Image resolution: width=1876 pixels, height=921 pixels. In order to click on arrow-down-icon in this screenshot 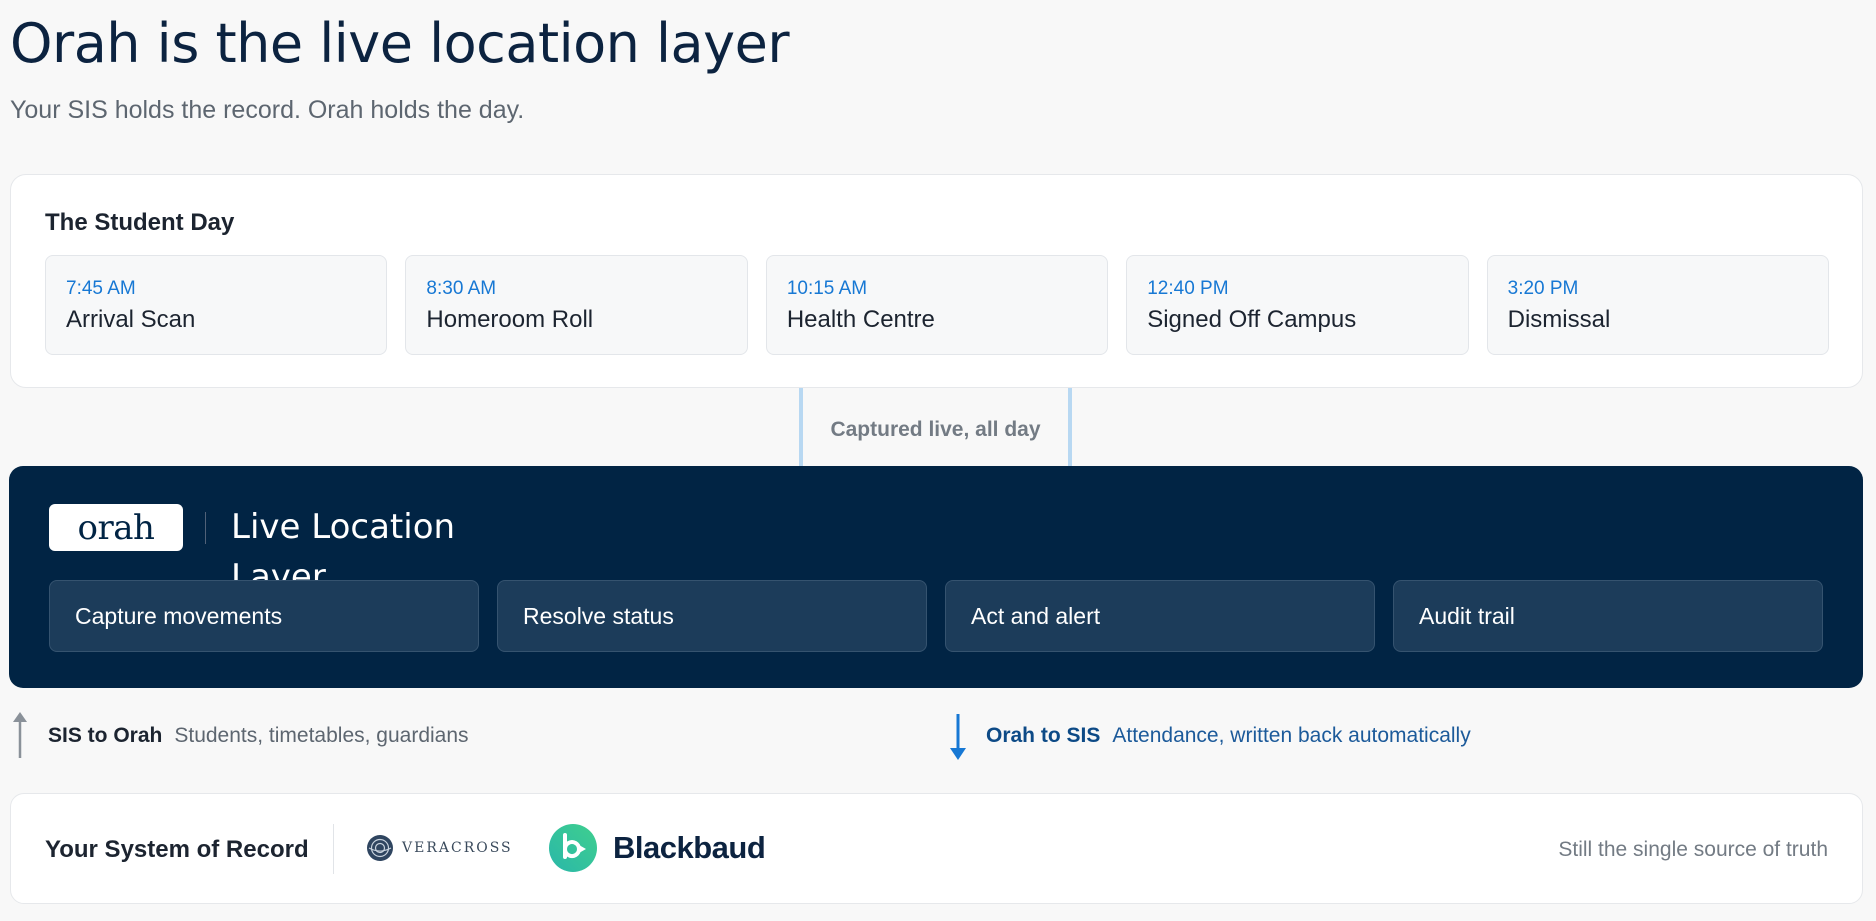, I will do `click(958, 737)`.